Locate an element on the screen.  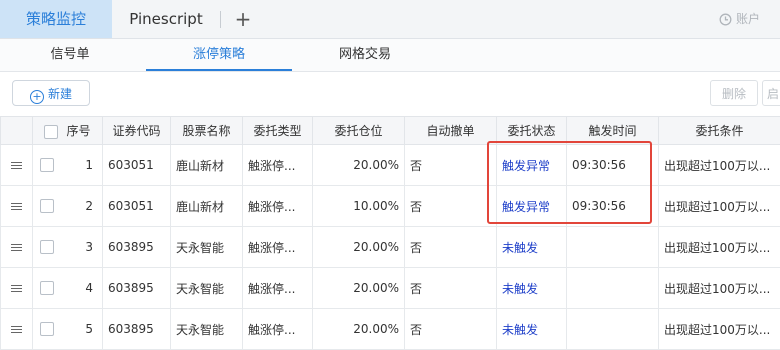
sub-tab-bar: 信号单 涨停策略 网格交易 is located at coordinates (390, 55).